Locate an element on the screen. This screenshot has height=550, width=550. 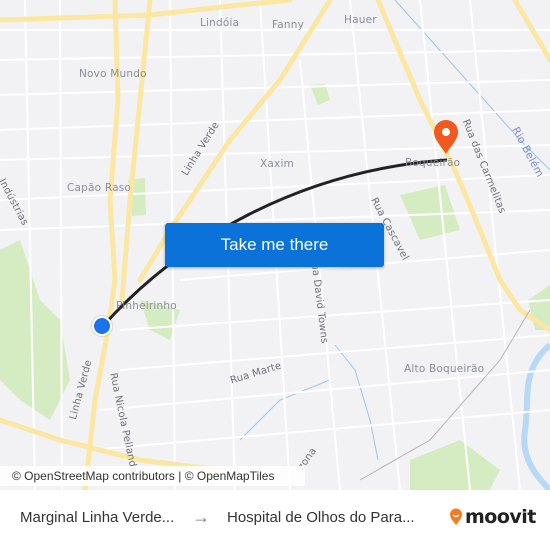
take-me-there-button: Take me there is located at coordinates (274, 245).